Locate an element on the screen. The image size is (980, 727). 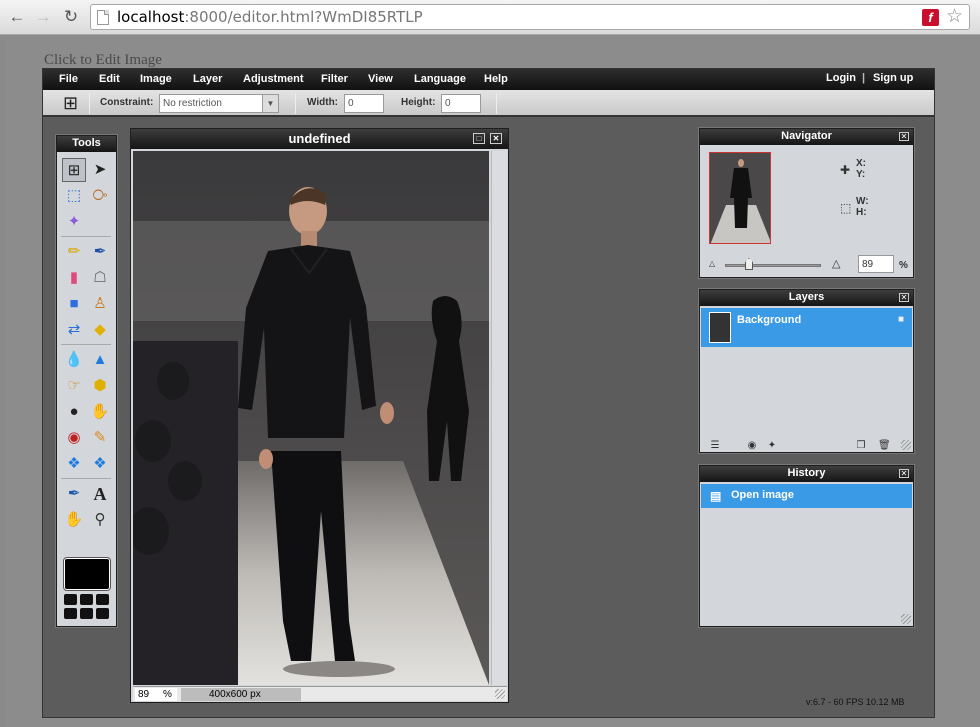
menu-filter: Filter is located at coordinates (334, 79).